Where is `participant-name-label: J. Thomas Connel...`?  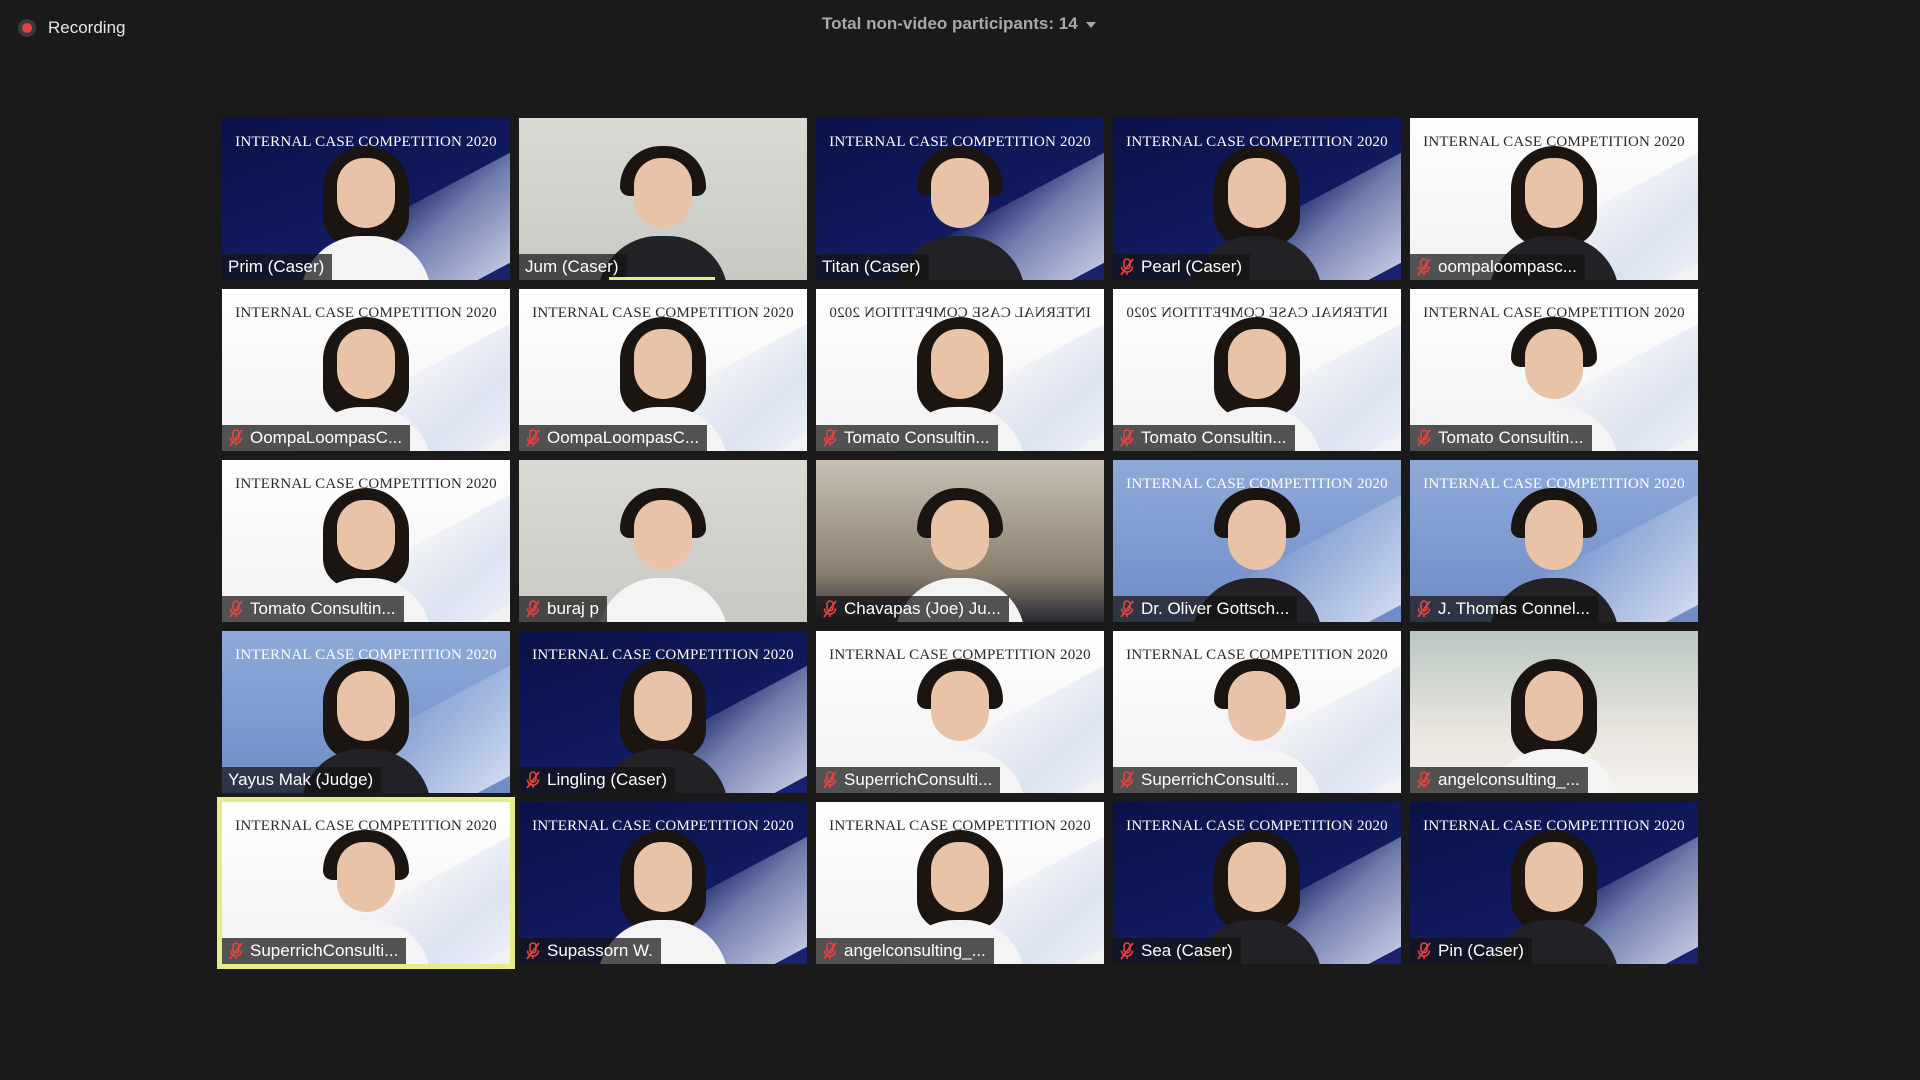 participant-name-label: J. Thomas Connel... is located at coordinates (1504, 609).